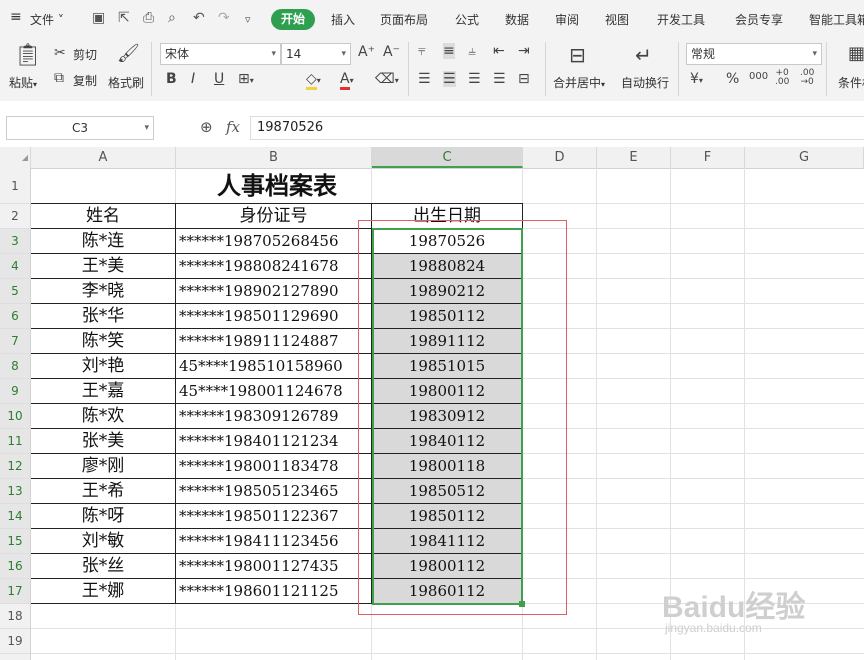 Image resolution: width=864 pixels, height=660 pixels. I want to click on conditional-format-icon: ▦, so click(856, 53).